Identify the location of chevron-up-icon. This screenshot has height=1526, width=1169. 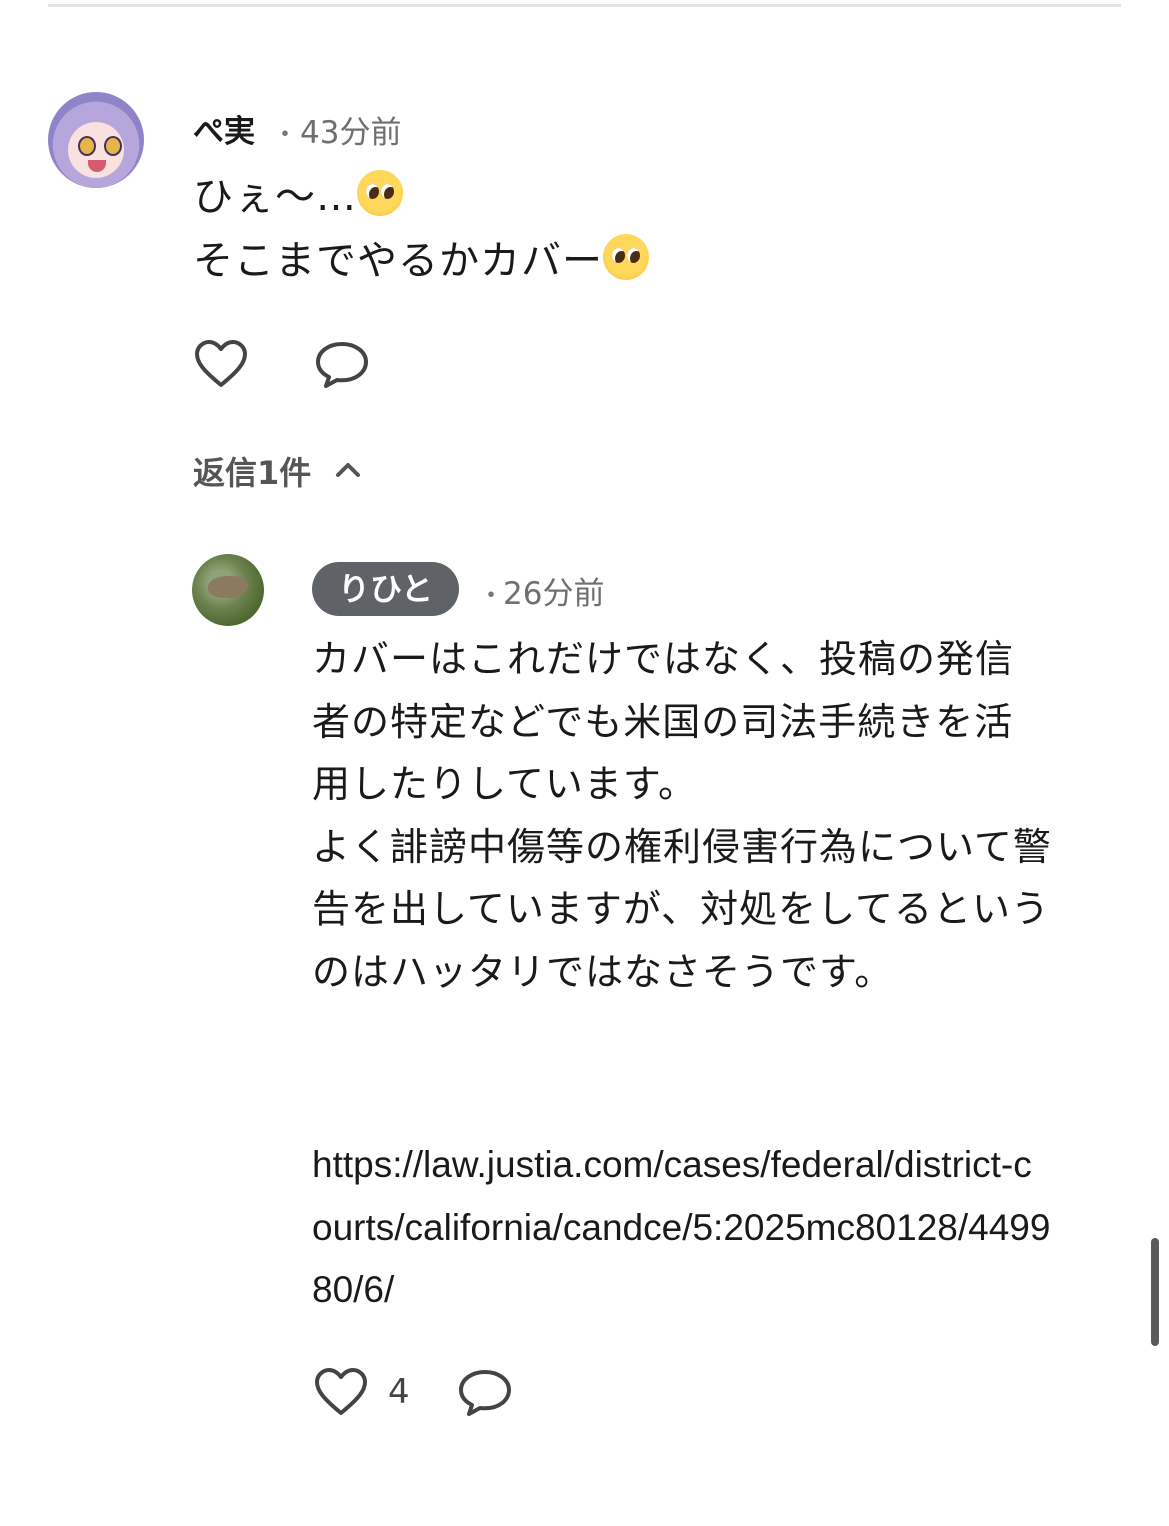
(348, 471).